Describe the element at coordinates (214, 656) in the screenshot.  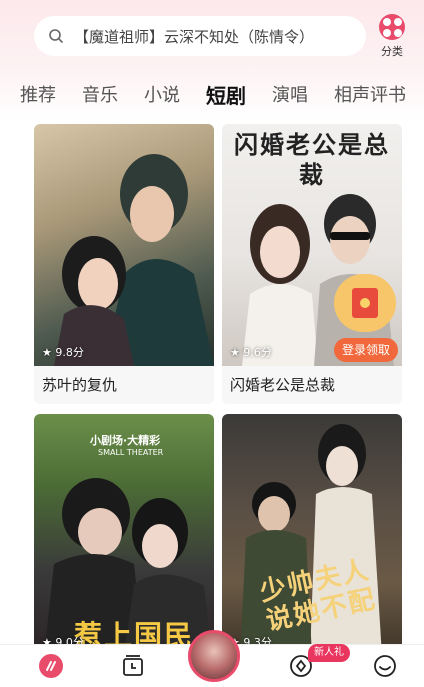
I see `now-playing-avatar` at that location.